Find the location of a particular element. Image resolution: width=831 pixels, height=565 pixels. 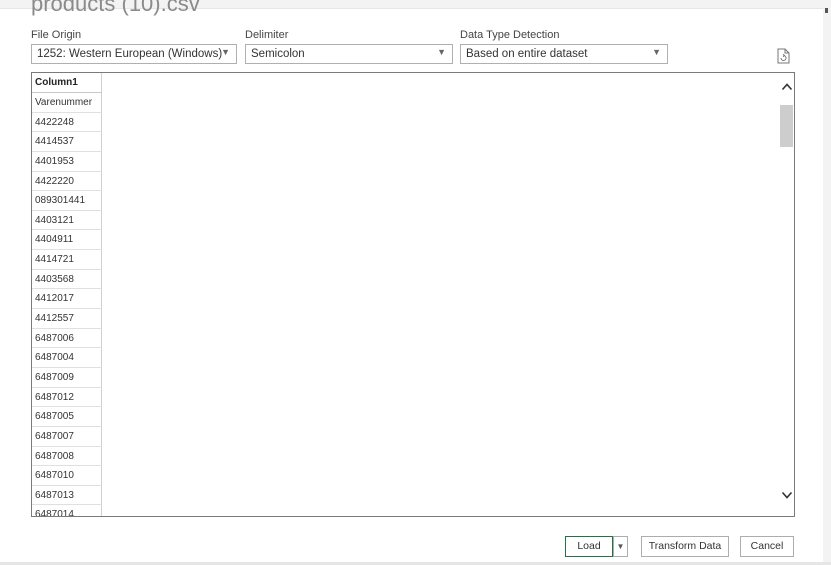

delimiter-value: Semicolon is located at coordinates (278, 54).